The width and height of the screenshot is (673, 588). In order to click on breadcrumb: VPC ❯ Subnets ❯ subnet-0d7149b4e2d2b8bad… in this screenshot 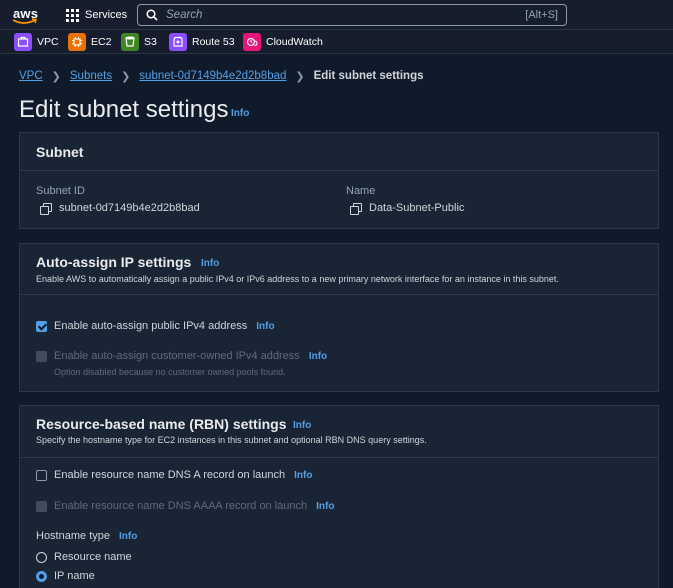, I will do `click(221, 76)`.